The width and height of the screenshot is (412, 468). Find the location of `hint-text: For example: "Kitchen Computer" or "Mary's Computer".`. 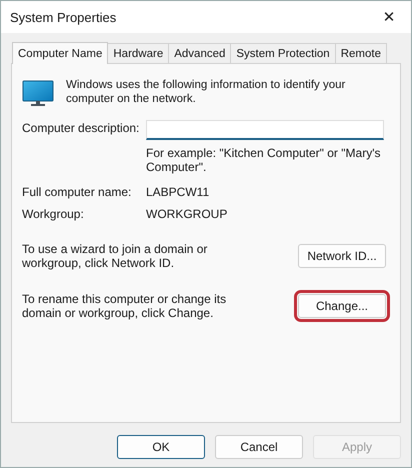

hint-text: For example: "Kitchen Computer" or "Mary's Computer". is located at coordinates (264, 160).